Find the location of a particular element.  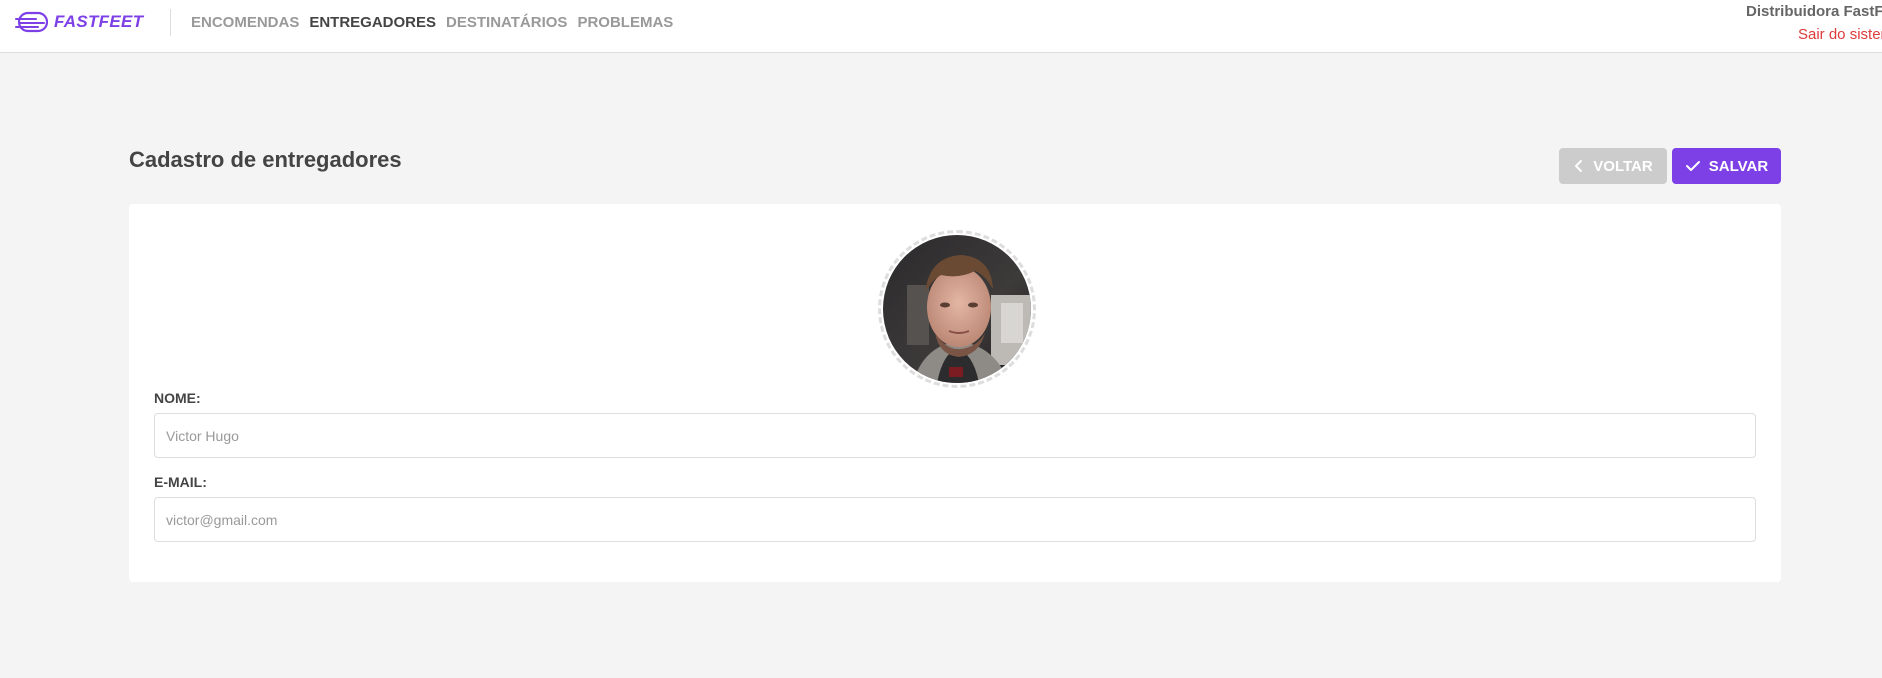

chevron-left-icon is located at coordinates (1579, 166).